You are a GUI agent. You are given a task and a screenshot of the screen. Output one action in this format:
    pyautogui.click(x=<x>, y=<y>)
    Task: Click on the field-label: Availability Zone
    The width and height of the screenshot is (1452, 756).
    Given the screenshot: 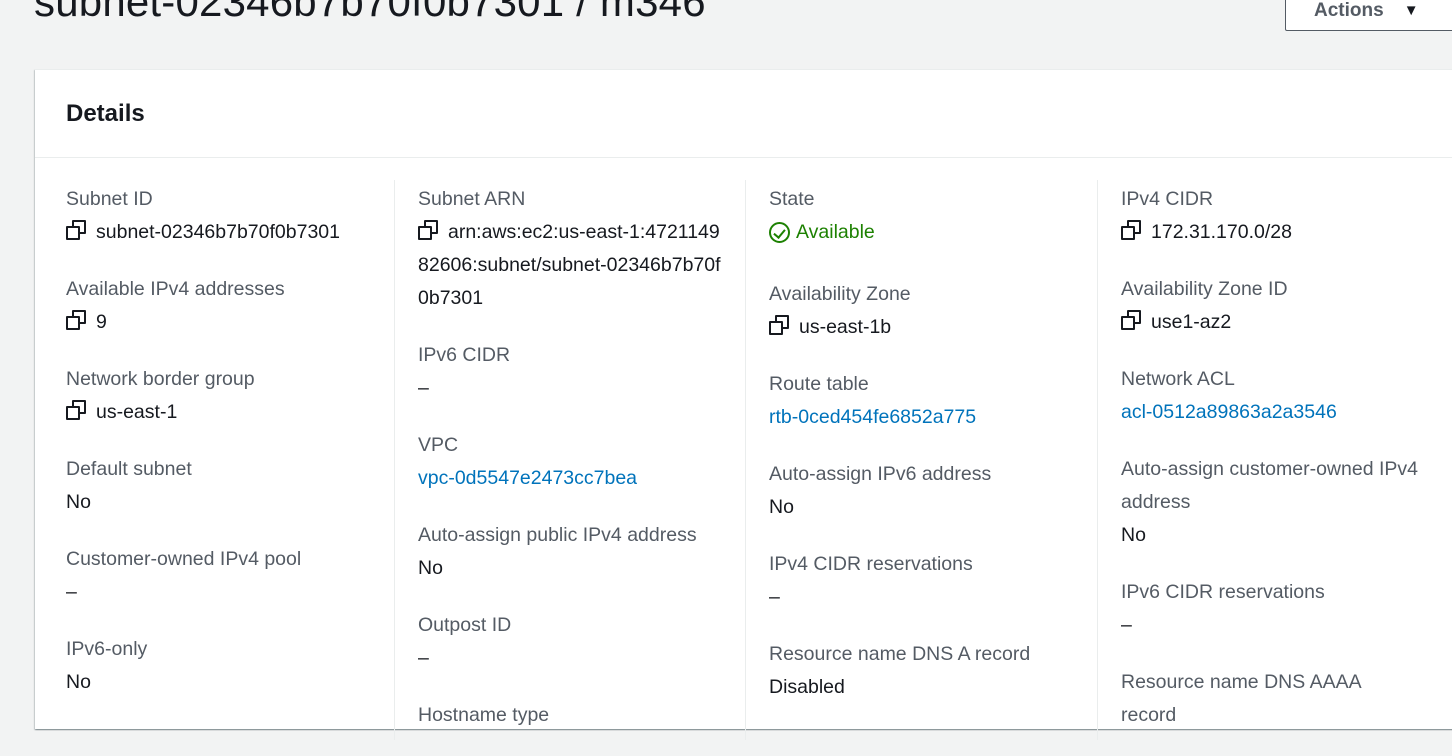 What is the action you would take?
    pyautogui.click(x=840, y=294)
    